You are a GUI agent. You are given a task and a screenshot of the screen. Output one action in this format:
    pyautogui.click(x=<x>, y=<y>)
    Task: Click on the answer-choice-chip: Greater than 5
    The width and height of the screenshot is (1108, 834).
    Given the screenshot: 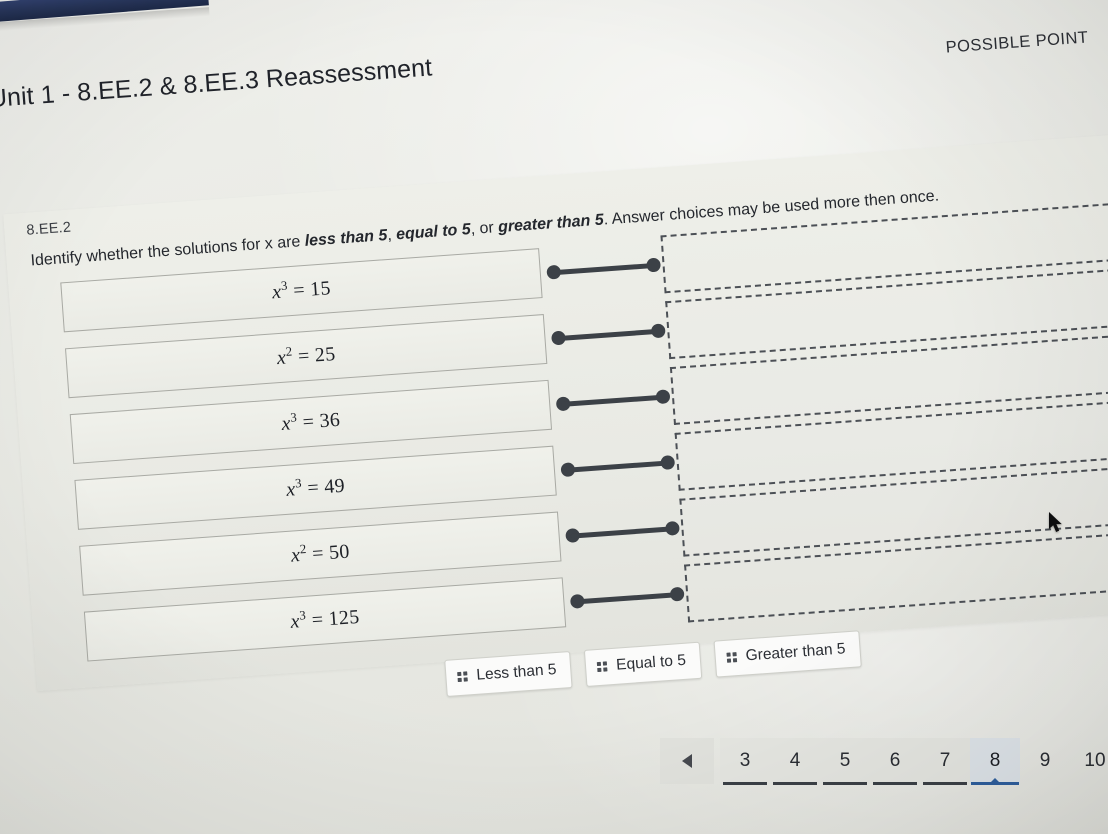 What is the action you would take?
    pyautogui.click(x=787, y=654)
    